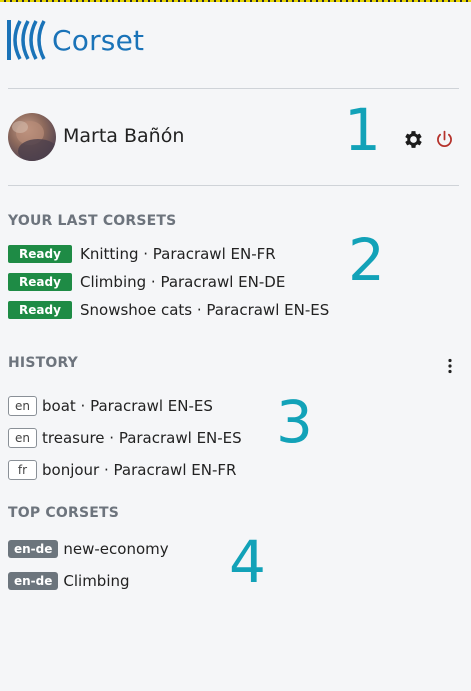 This screenshot has width=471, height=691. I want to click on corset-label: Climbing, so click(96, 581).